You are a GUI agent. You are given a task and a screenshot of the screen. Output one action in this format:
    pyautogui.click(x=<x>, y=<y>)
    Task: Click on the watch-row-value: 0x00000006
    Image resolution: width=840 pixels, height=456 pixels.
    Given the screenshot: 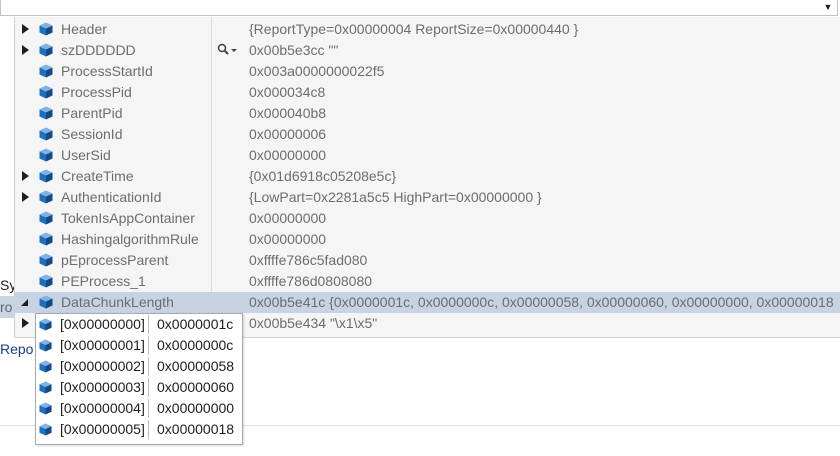 What is the action you would take?
    pyautogui.click(x=287, y=134)
    